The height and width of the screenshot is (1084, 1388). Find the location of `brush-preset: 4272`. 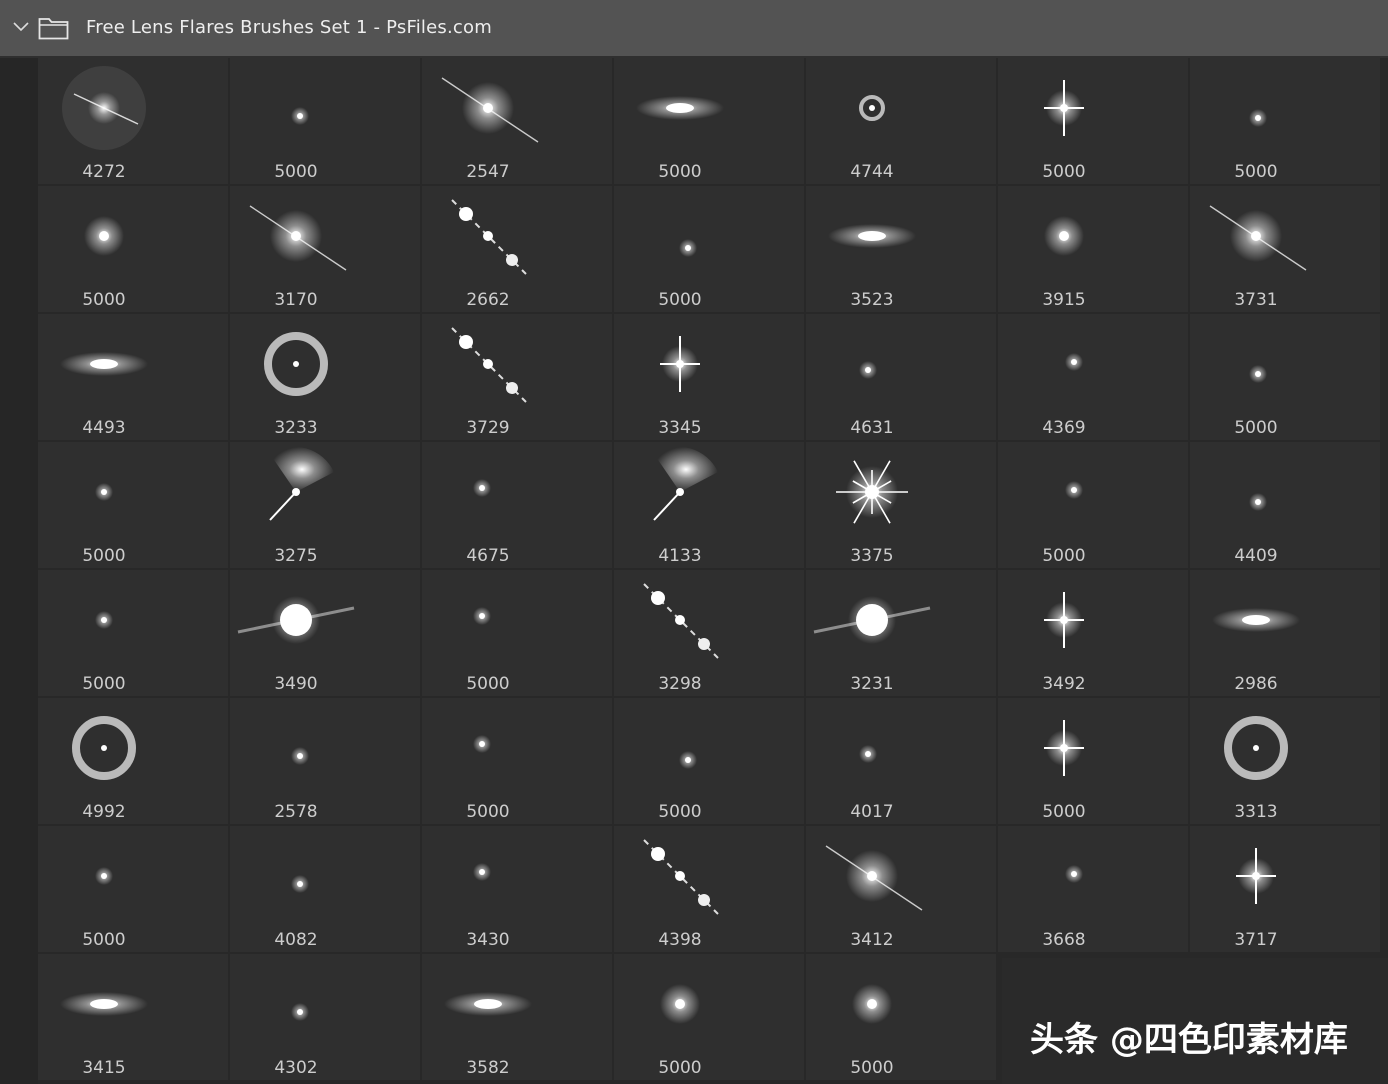

brush-preset: 4272 is located at coordinates (133, 121).